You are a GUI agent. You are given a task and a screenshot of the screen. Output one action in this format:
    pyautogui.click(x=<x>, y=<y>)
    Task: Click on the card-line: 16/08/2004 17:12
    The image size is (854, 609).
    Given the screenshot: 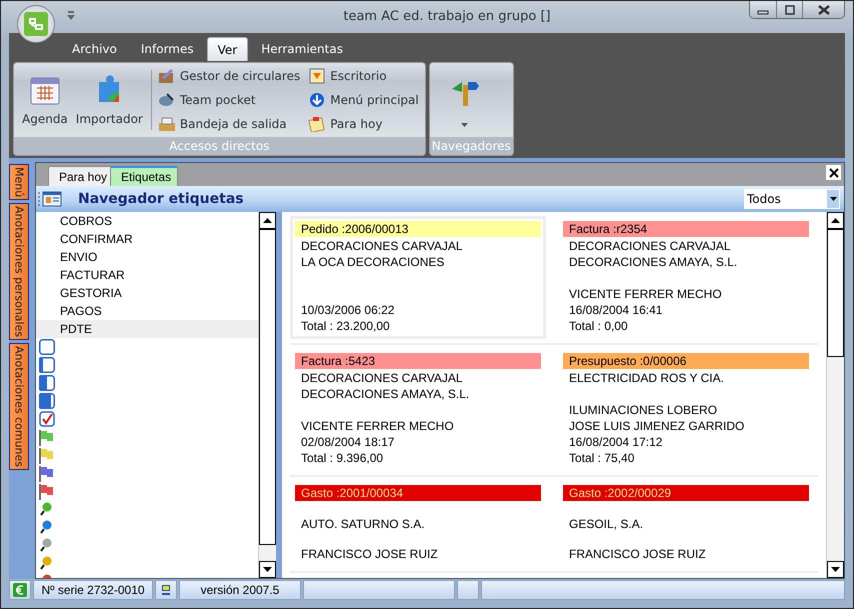 What is the action you would take?
    pyautogui.click(x=616, y=442)
    